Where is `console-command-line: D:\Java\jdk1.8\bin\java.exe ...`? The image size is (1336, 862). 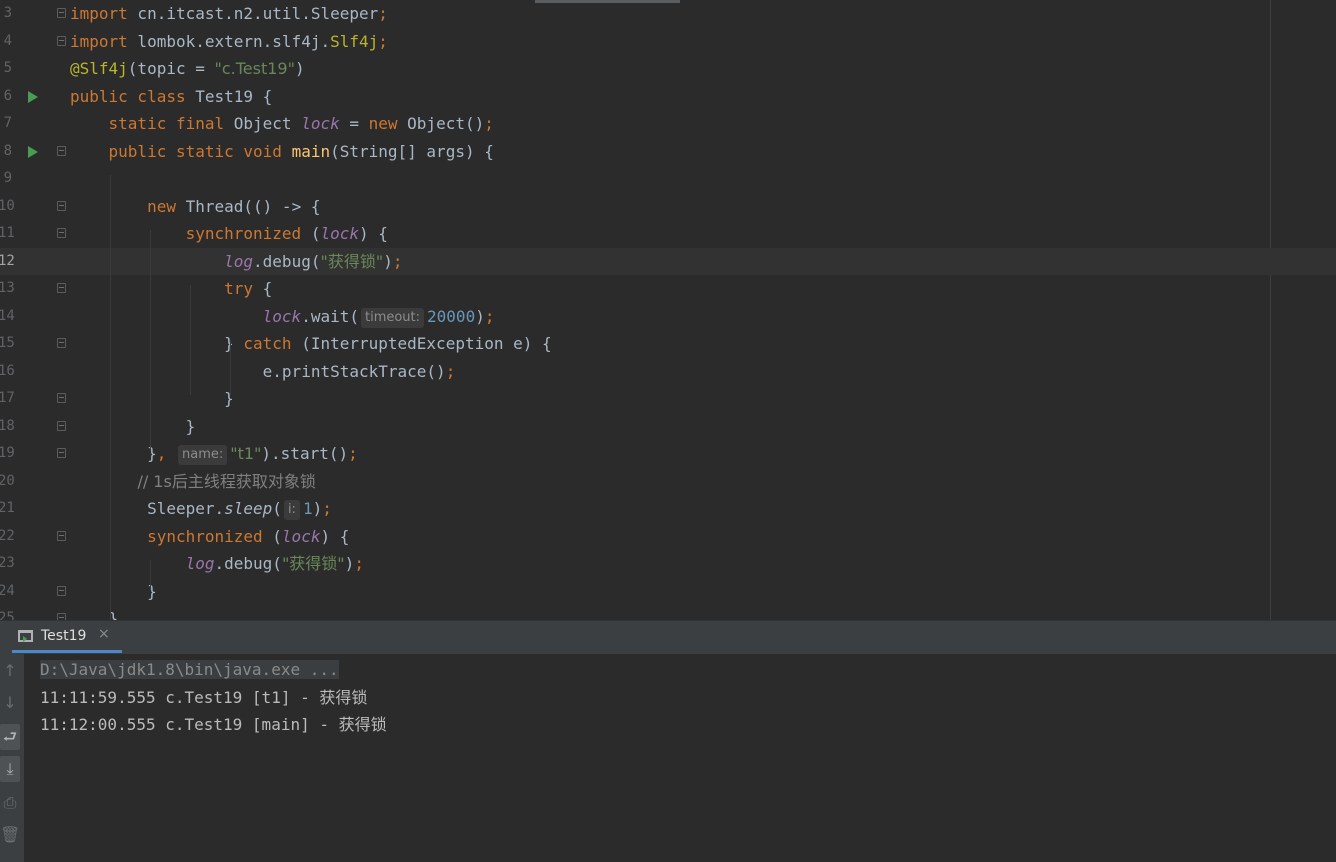
console-command-line: D:\Java\jdk1.8\bin\java.exe ... is located at coordinates (189, 669).